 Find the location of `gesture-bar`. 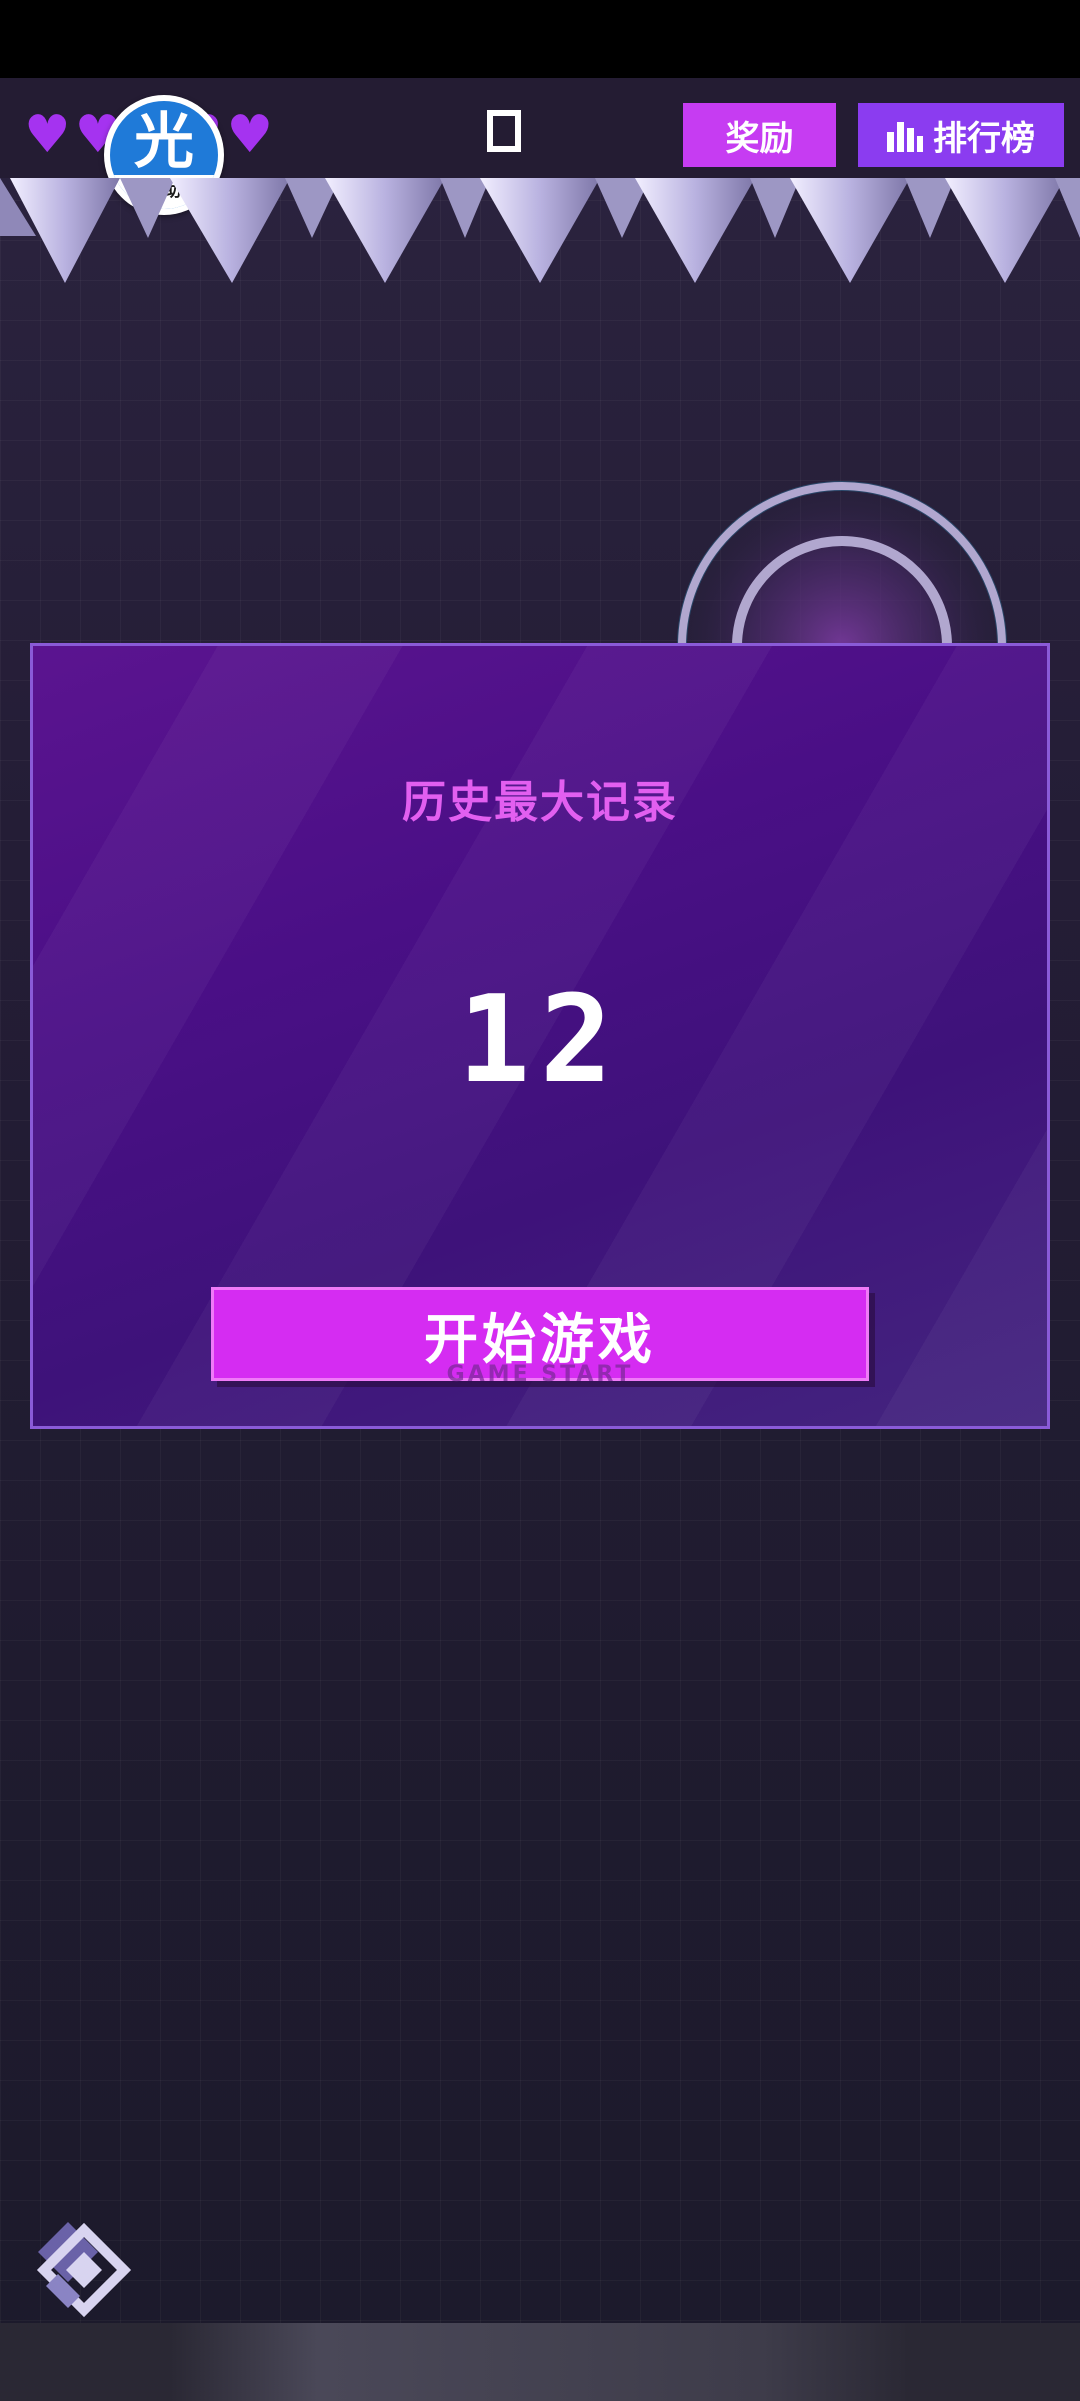

gesture-bar is located at coordinates (540, 2362).